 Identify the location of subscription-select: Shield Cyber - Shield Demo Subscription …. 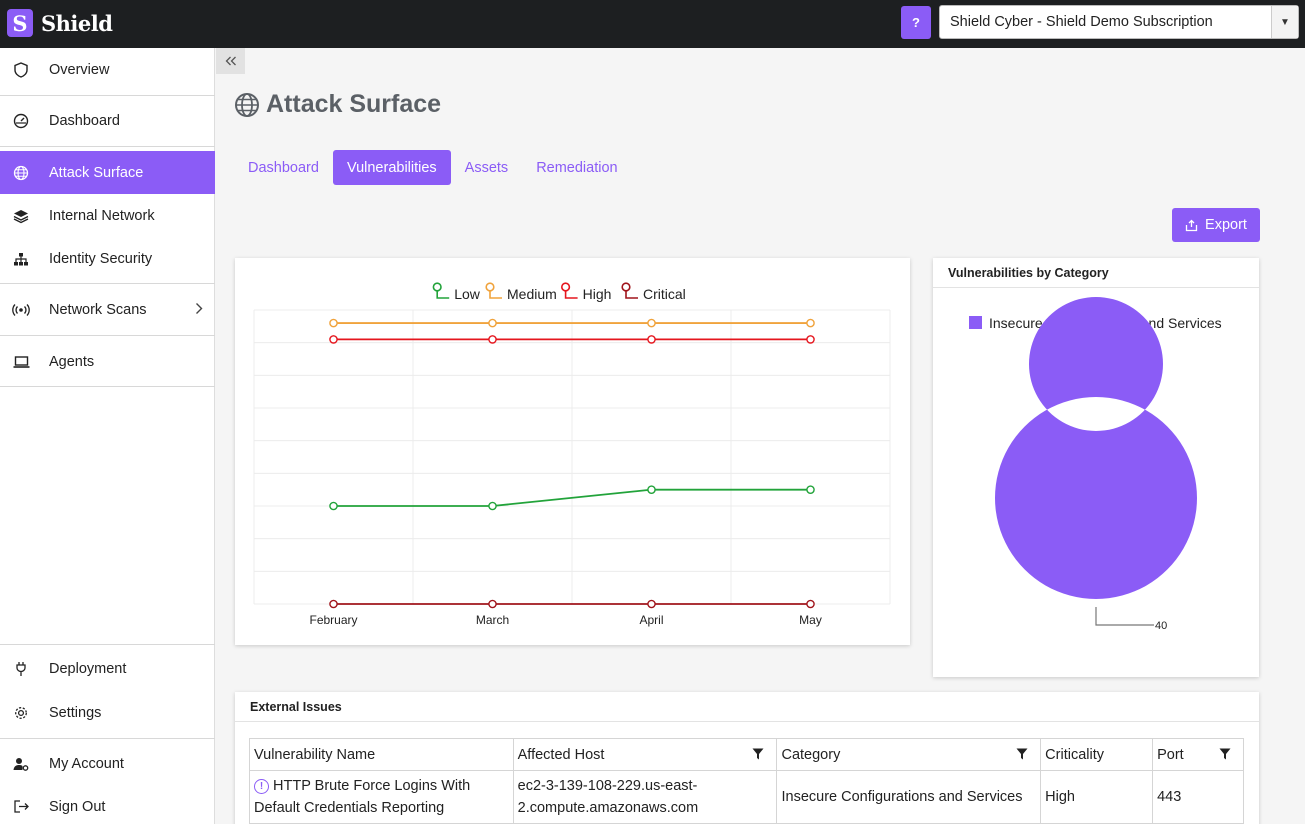
(1119, 22).